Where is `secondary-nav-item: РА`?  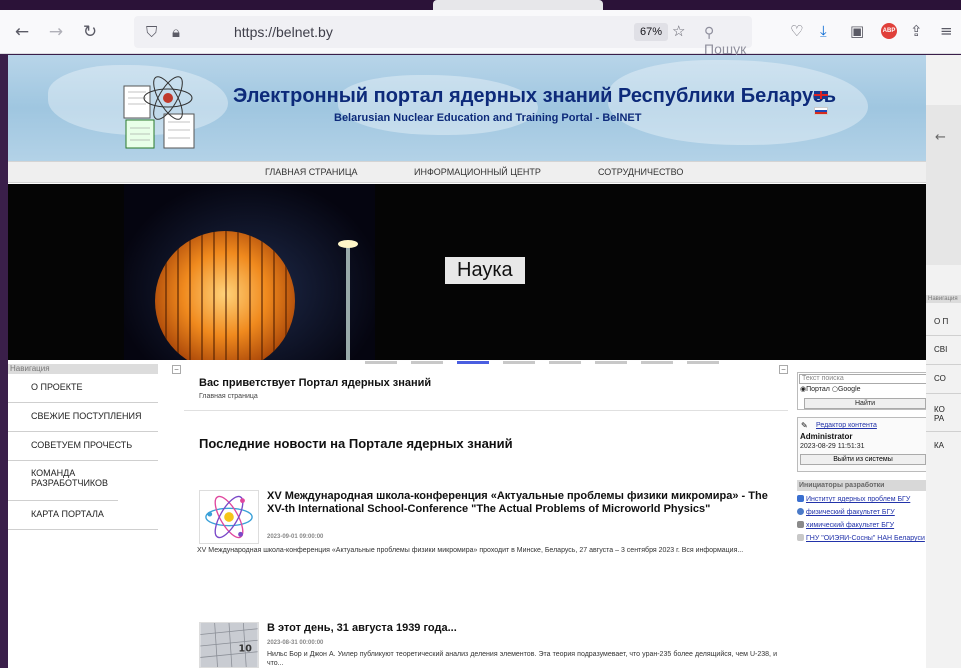 secondary-nav-item: РА is located at coordinates (939, 418).